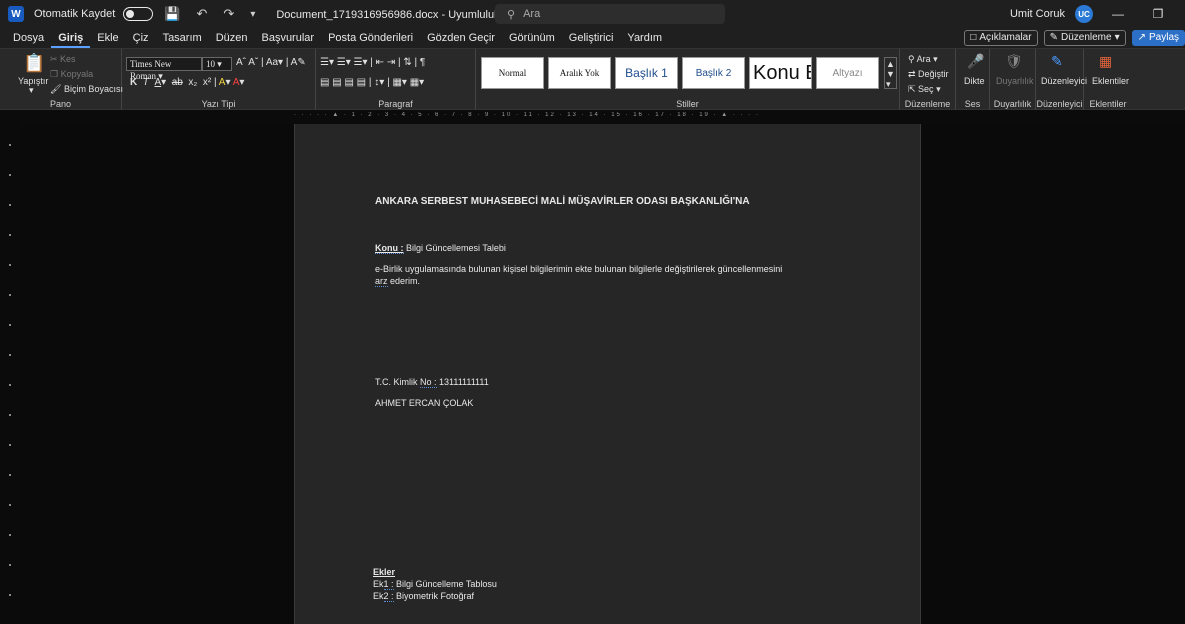 This screenshot has height=624, width=1185. Describe the element at coordinates (1105, 61) in the screenshot. I see `addins-icon: ▦` at that location.